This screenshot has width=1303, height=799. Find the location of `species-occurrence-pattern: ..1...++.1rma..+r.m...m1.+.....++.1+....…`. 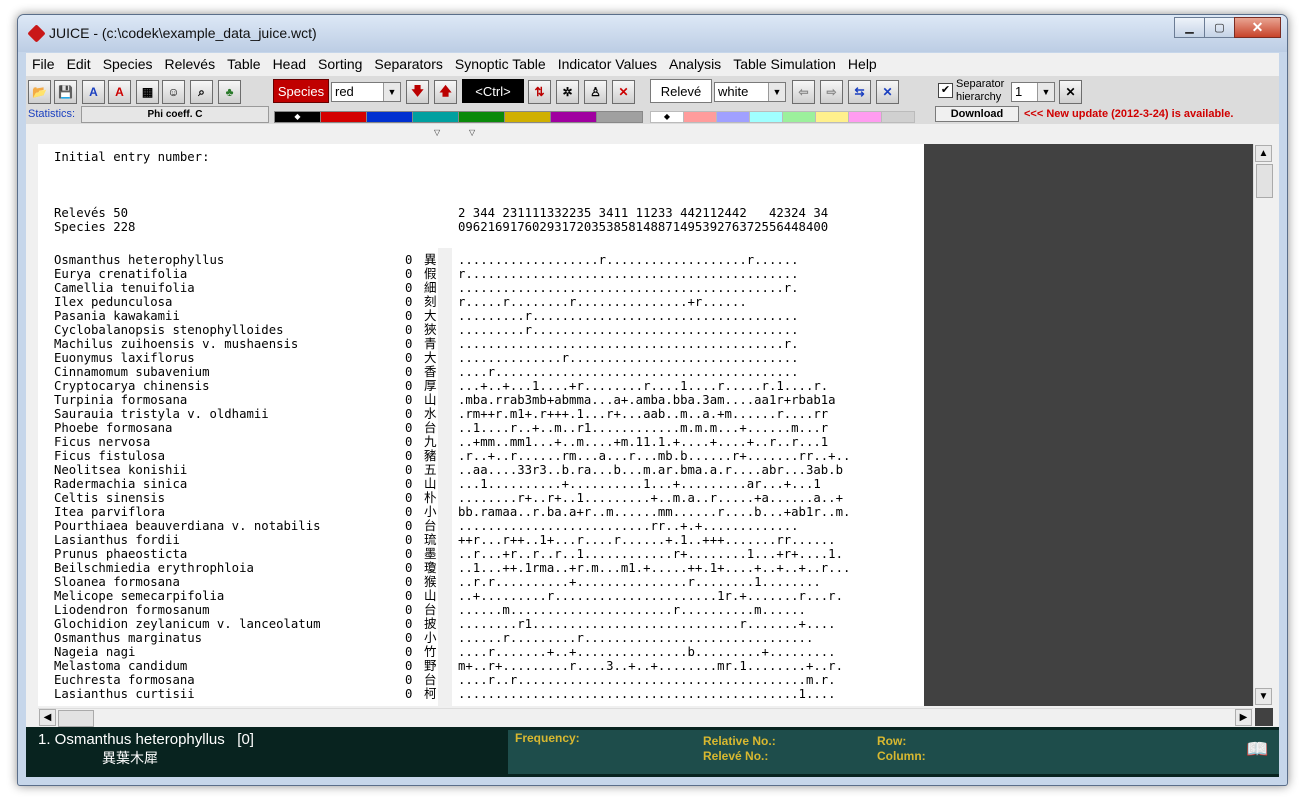

species-occurrence-pattern: ..1...++.1rma..+r.m...m1.+.....++.1+....… is located at coordinates (654, 568).